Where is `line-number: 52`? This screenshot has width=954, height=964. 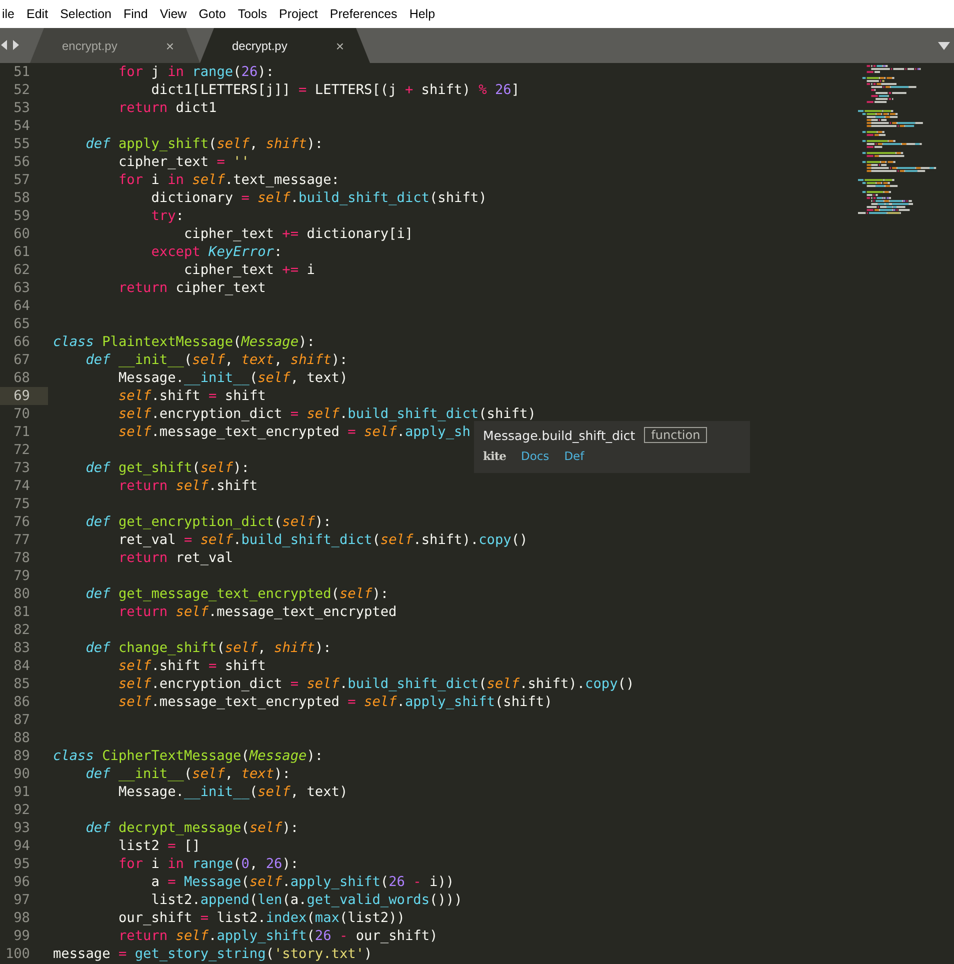
line-number: 52 is located at coordinates (21, 90).